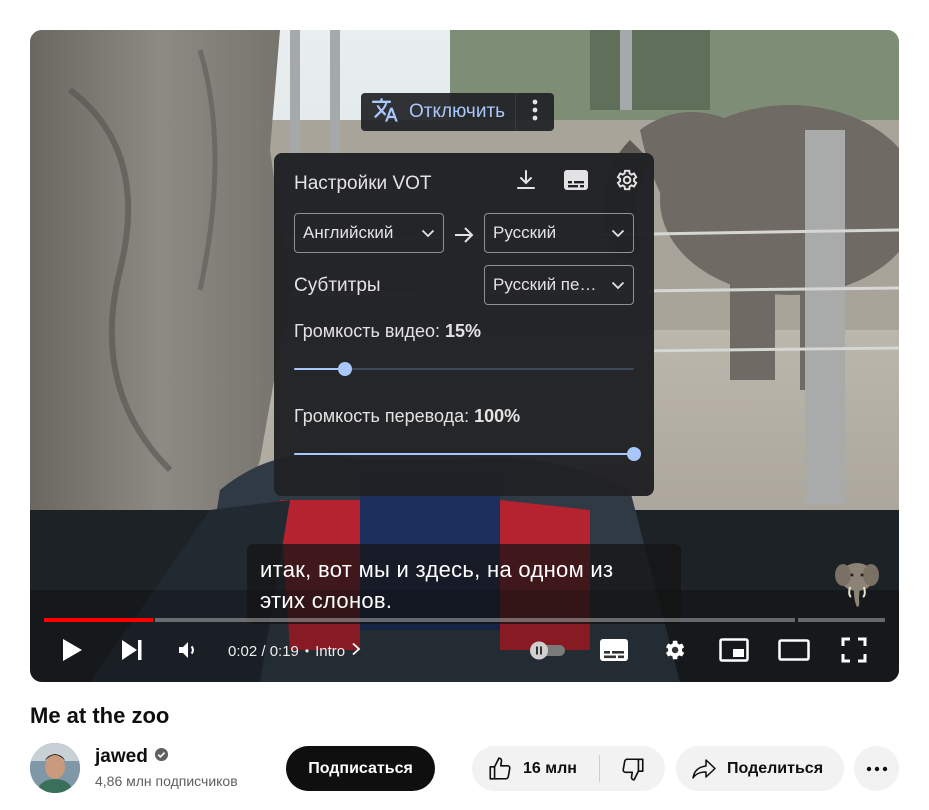  Describe the element at coordinates (559, 233) in the screenshot. I see `target-language-select: Русский` at that location.